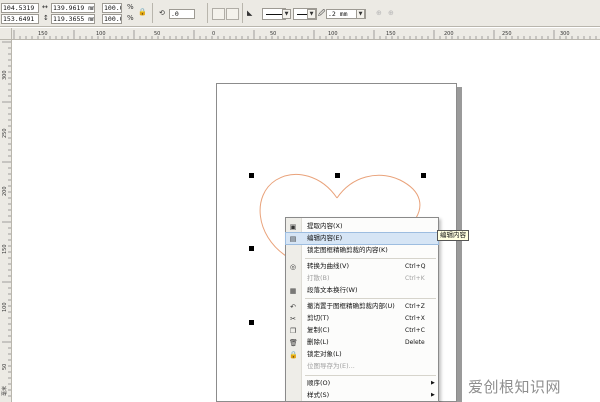 This screenshot has height=402, width=600. What do you see at coordinates (319, 383) in the screenshot?
I see `menu-item-label: 顺序(O)` at bounding box center [319, 383].